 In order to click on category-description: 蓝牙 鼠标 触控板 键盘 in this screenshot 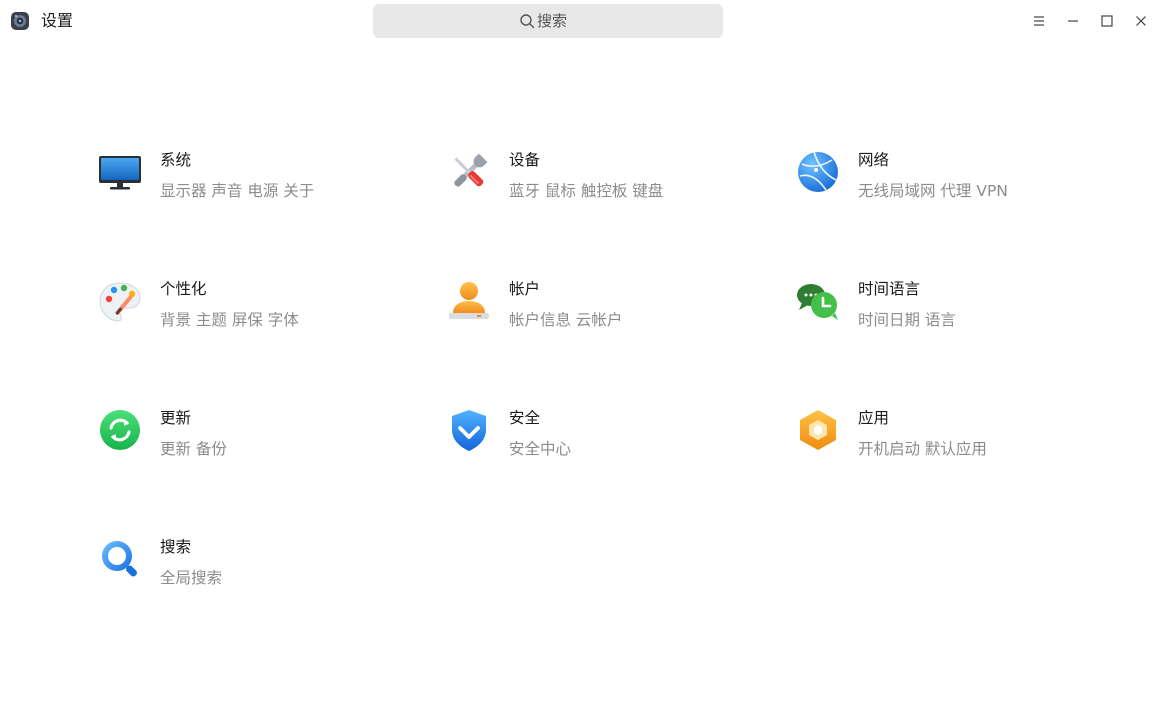, I will do `click(586, 191)`.